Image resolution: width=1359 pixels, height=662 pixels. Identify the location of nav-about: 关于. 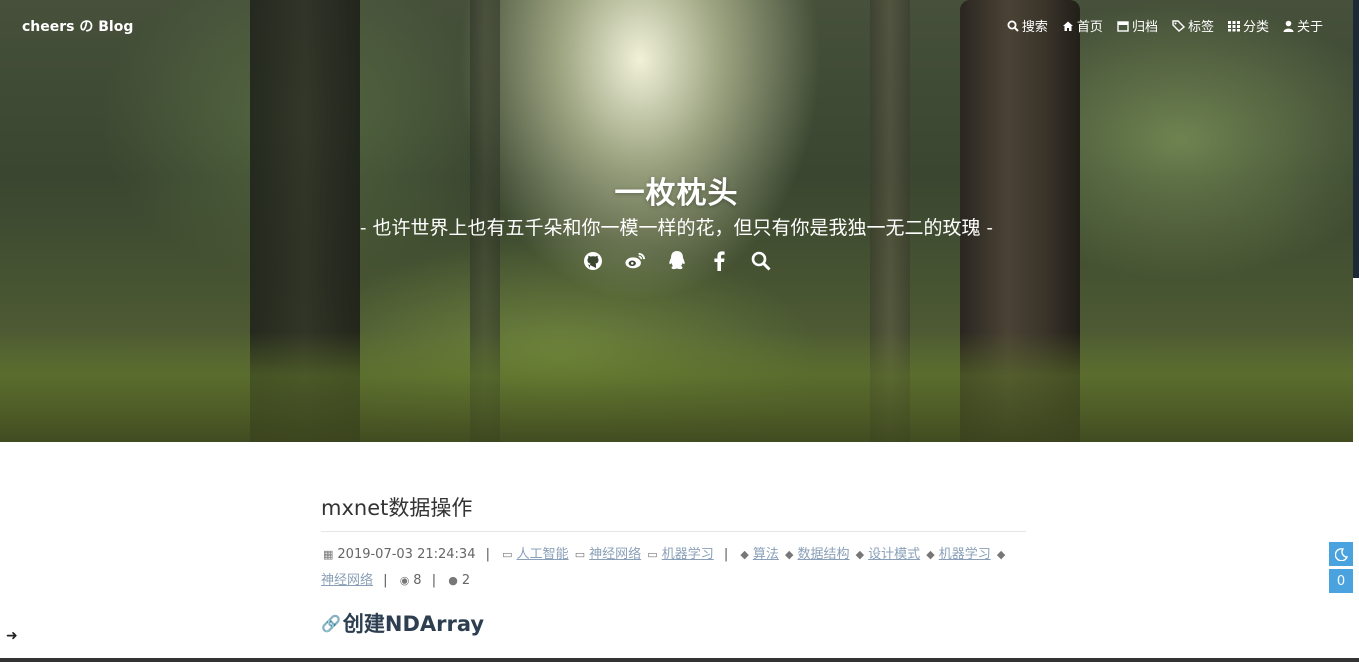
(1303, 25).